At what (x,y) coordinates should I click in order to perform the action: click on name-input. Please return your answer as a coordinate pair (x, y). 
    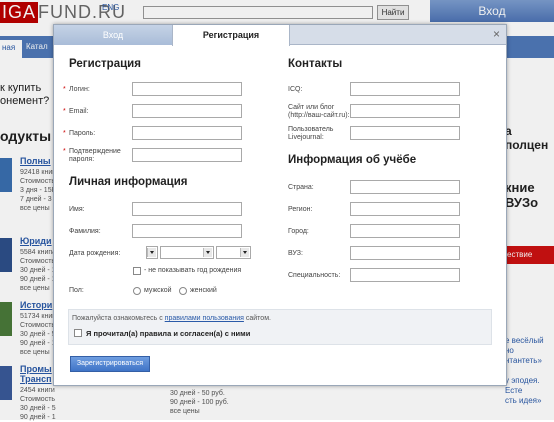
    Looking at the image, I should click on (187, 209).